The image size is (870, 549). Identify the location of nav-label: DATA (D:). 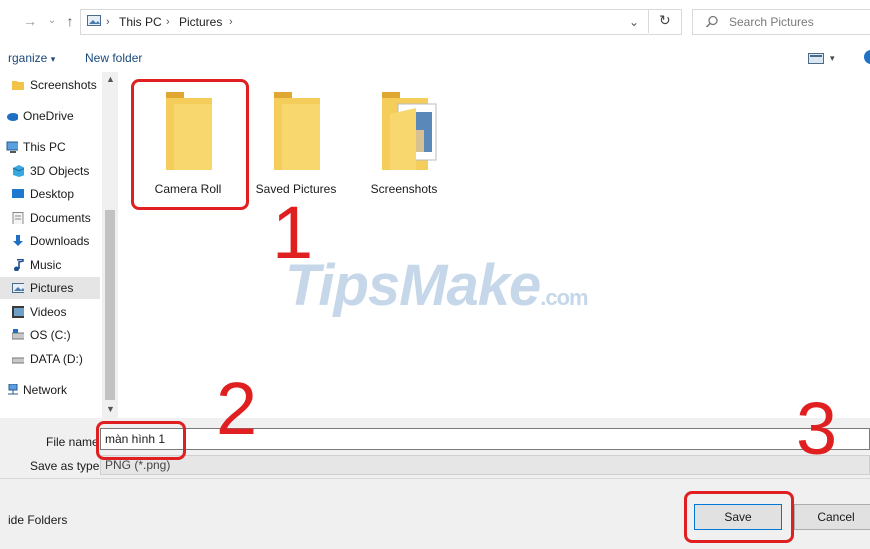
(56, 359).